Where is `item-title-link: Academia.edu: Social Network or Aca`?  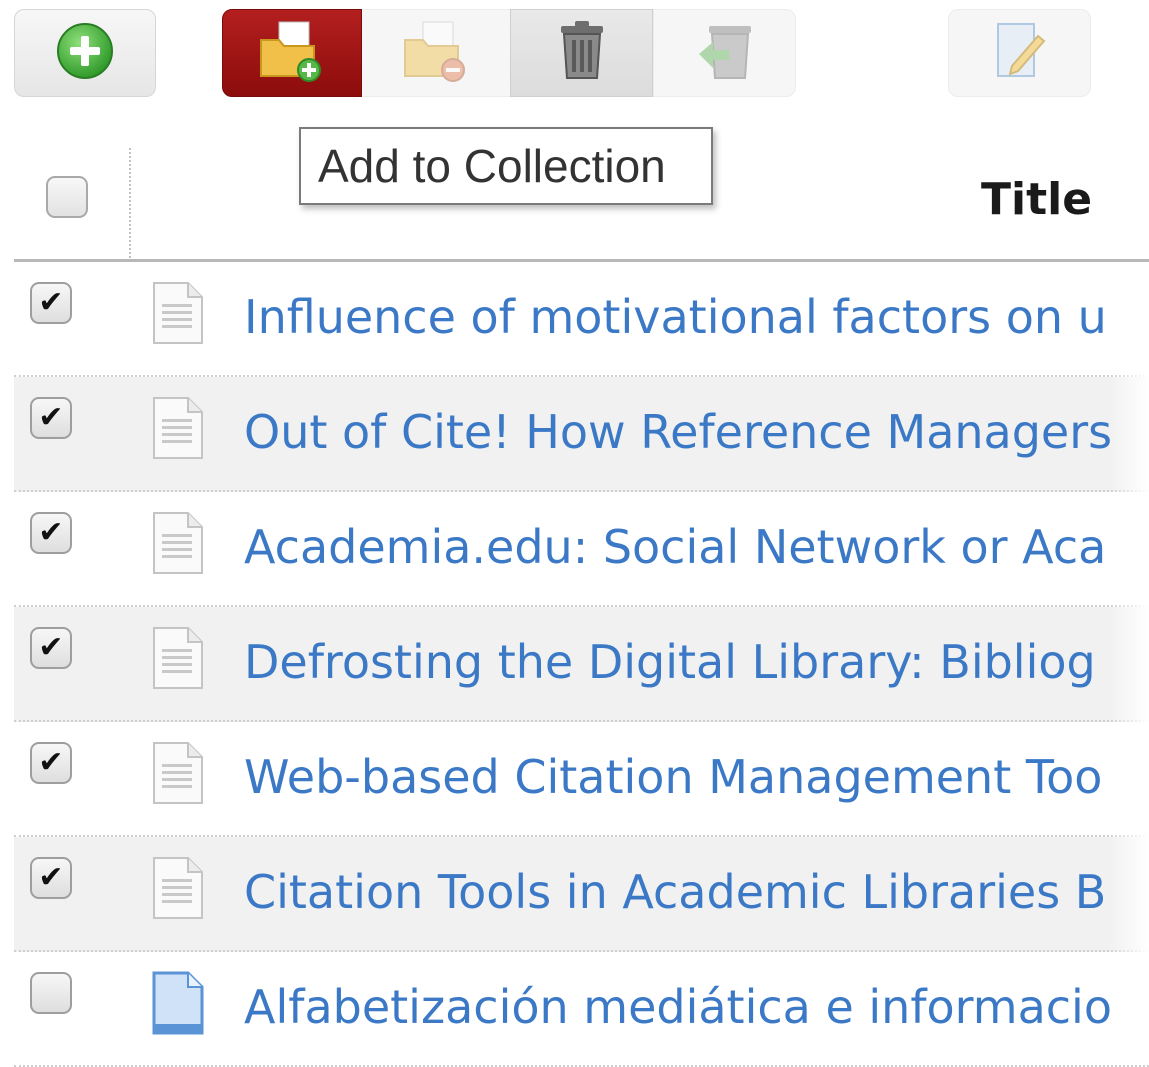
item-title-link: Academia.edu: Social Network or Aca is located at coordinates (675, 547).